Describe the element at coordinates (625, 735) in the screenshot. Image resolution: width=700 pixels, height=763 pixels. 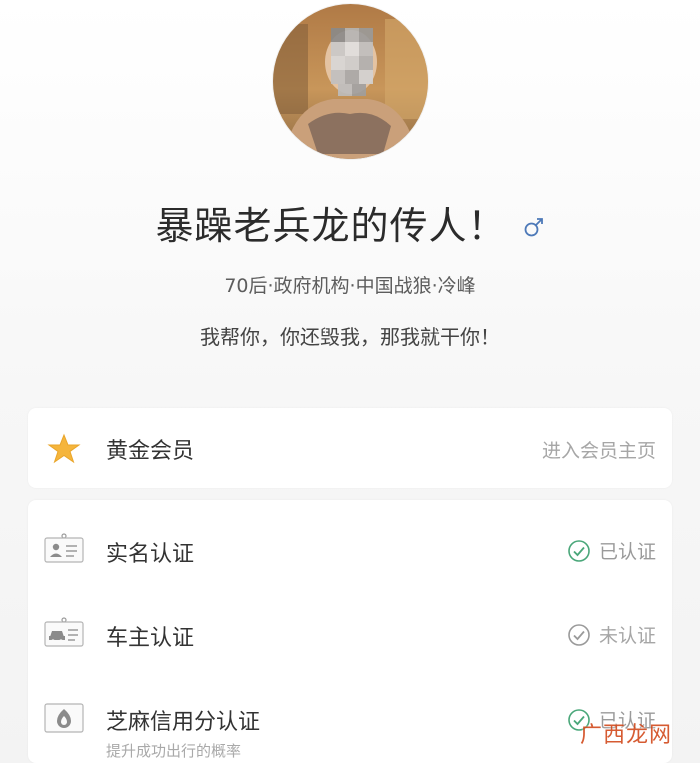
I see `watermark-logo: 广西龙网` at that location.